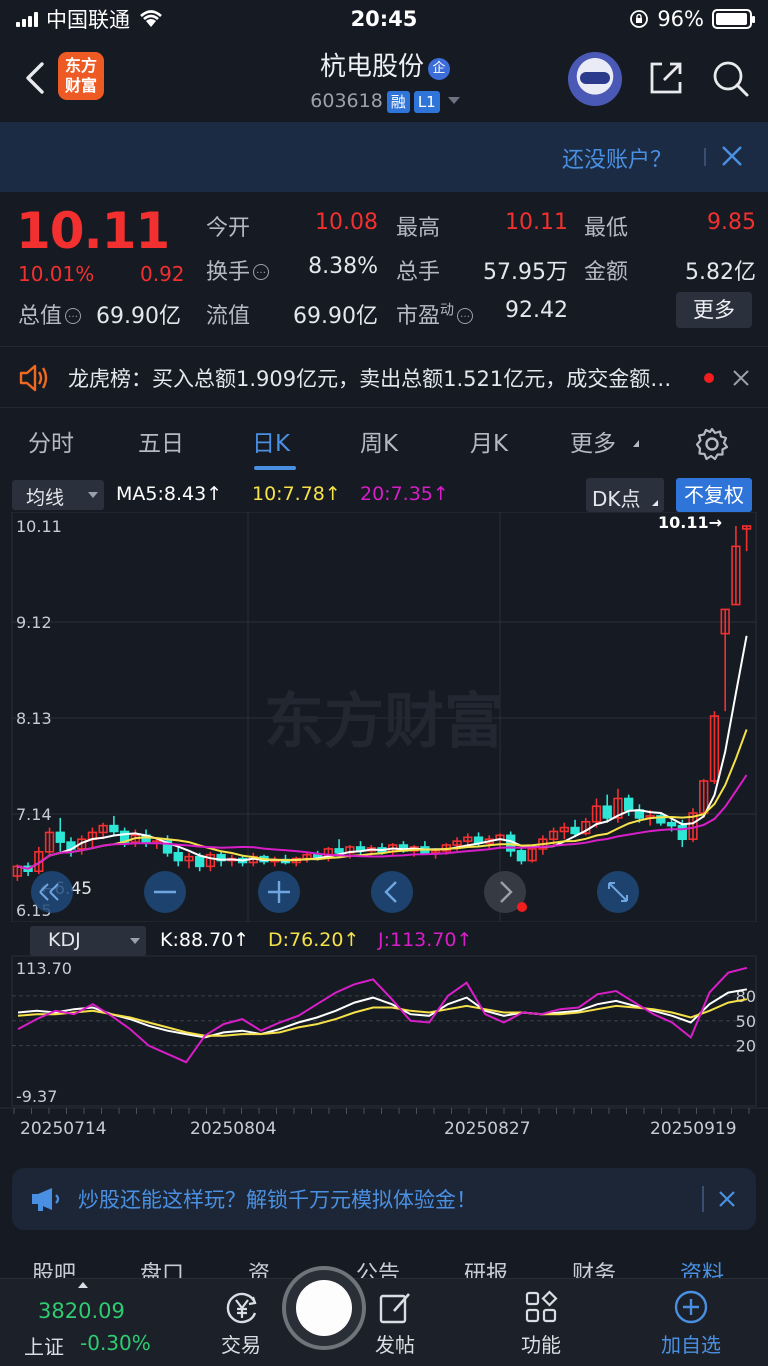  I want to click on index-name: 上证, so click(44, 1345).